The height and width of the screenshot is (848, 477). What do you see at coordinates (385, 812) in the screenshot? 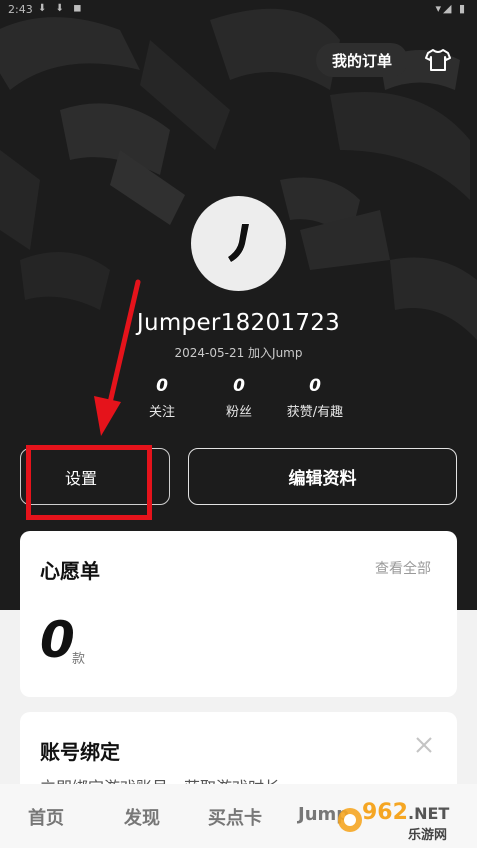
I see `watermark-brand: 962` at bounding box center [385, 812].